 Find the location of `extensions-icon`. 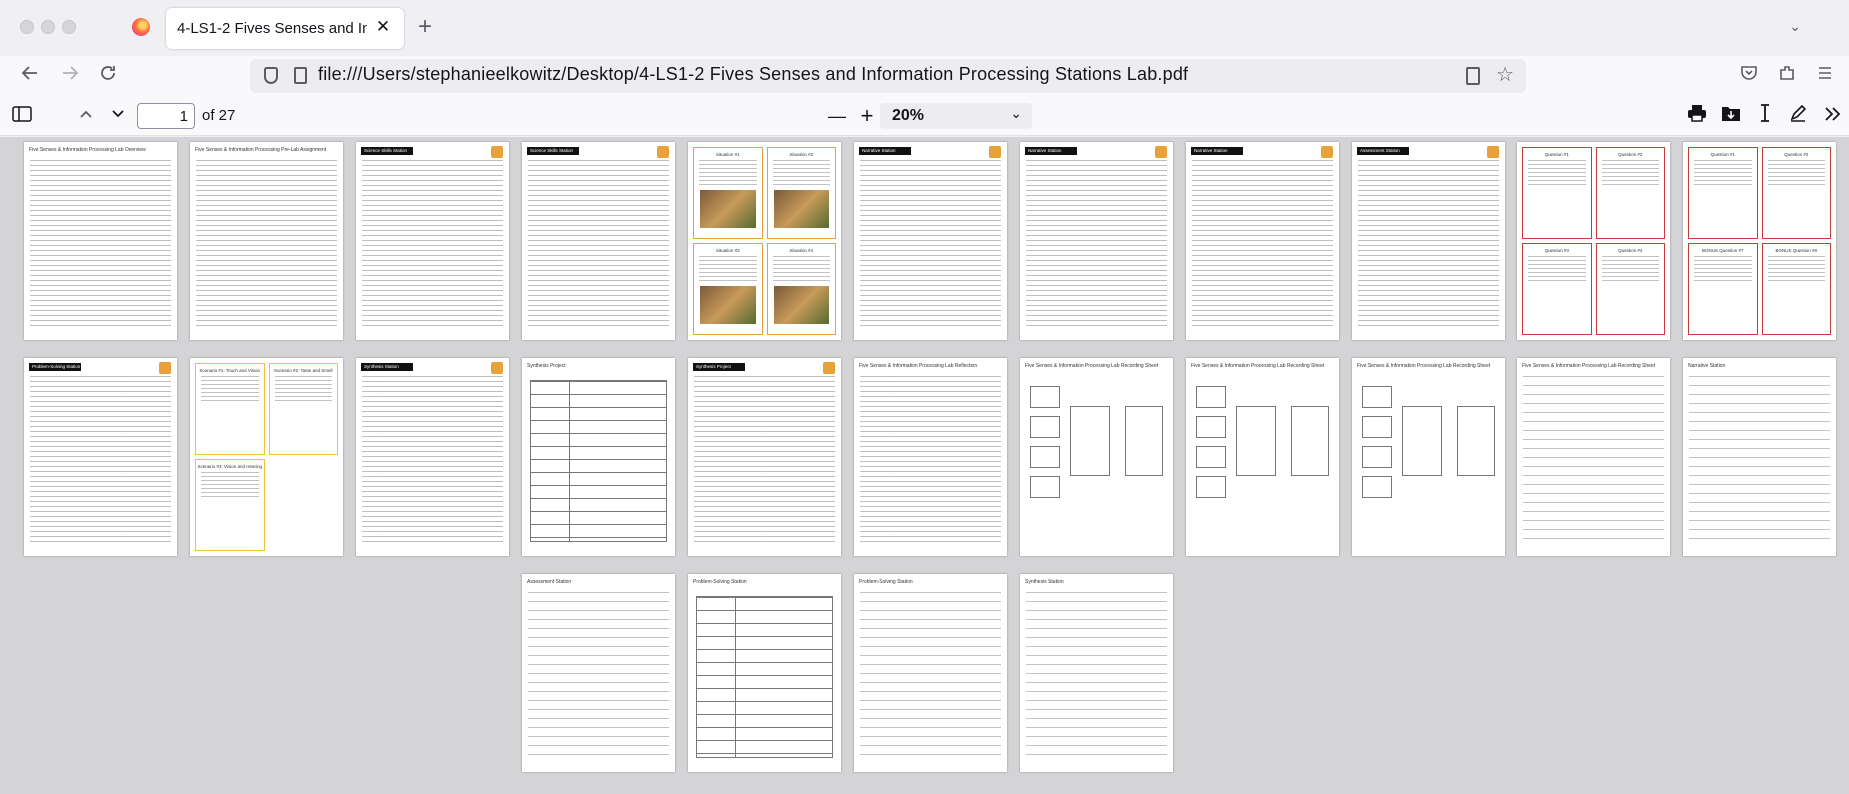

extensions-icon is located at coordinates (1787, 76).